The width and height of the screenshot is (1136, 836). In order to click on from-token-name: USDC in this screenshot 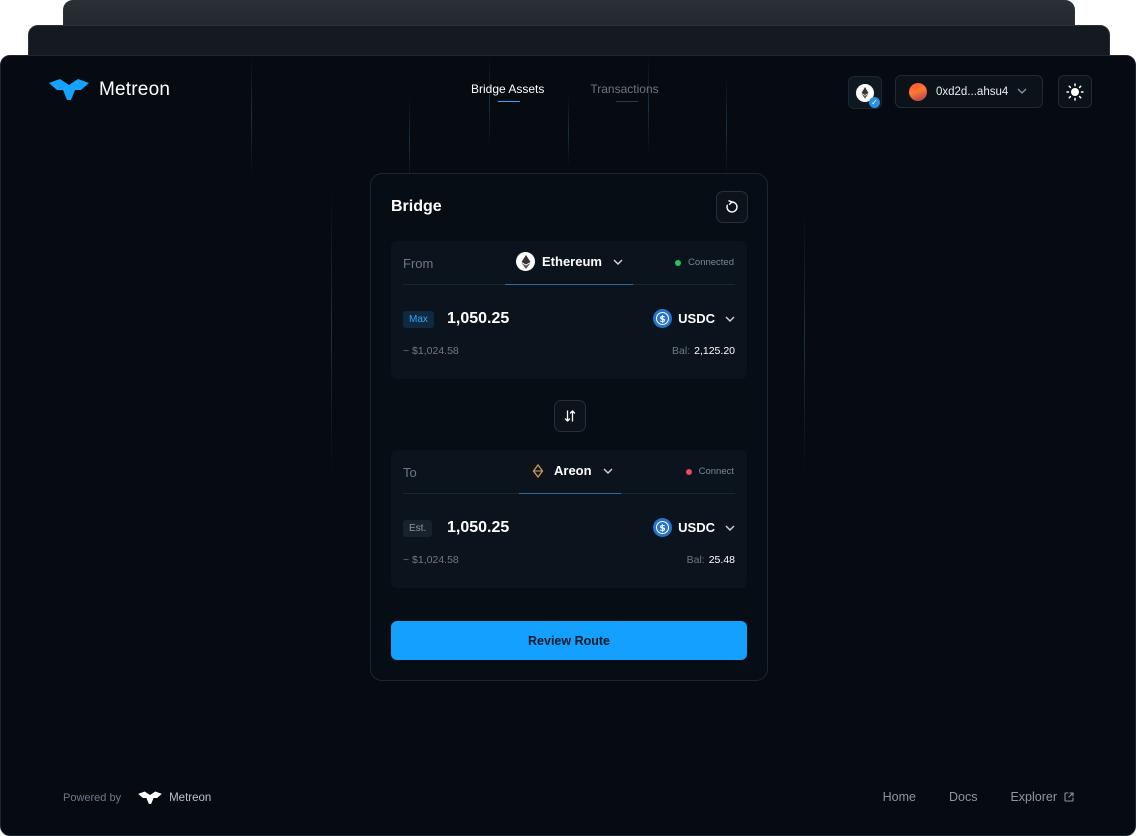, I will do `click(696, 318)`.